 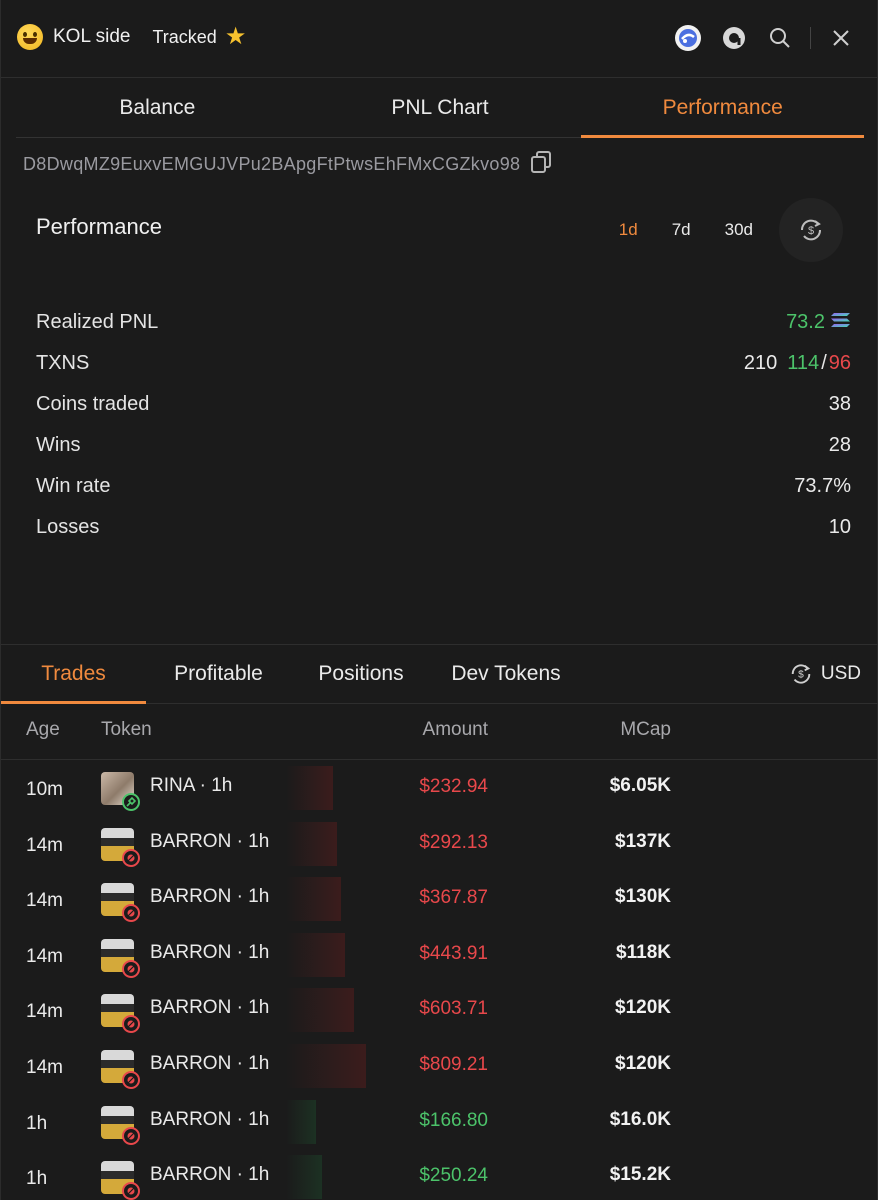 I want to click on stat-realized-pnl: Realized PNL 73.2, so click(x=443, y=322).